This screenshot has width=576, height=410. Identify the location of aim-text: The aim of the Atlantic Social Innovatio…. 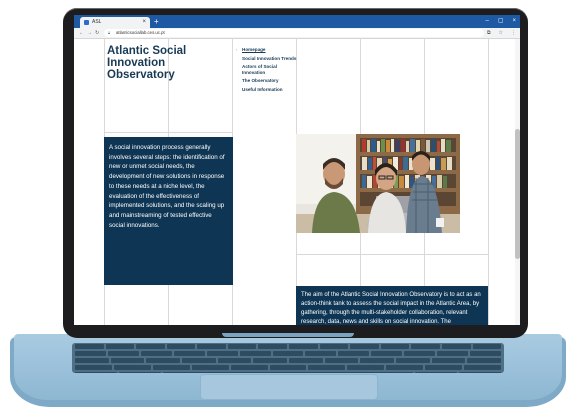
(391, 308).